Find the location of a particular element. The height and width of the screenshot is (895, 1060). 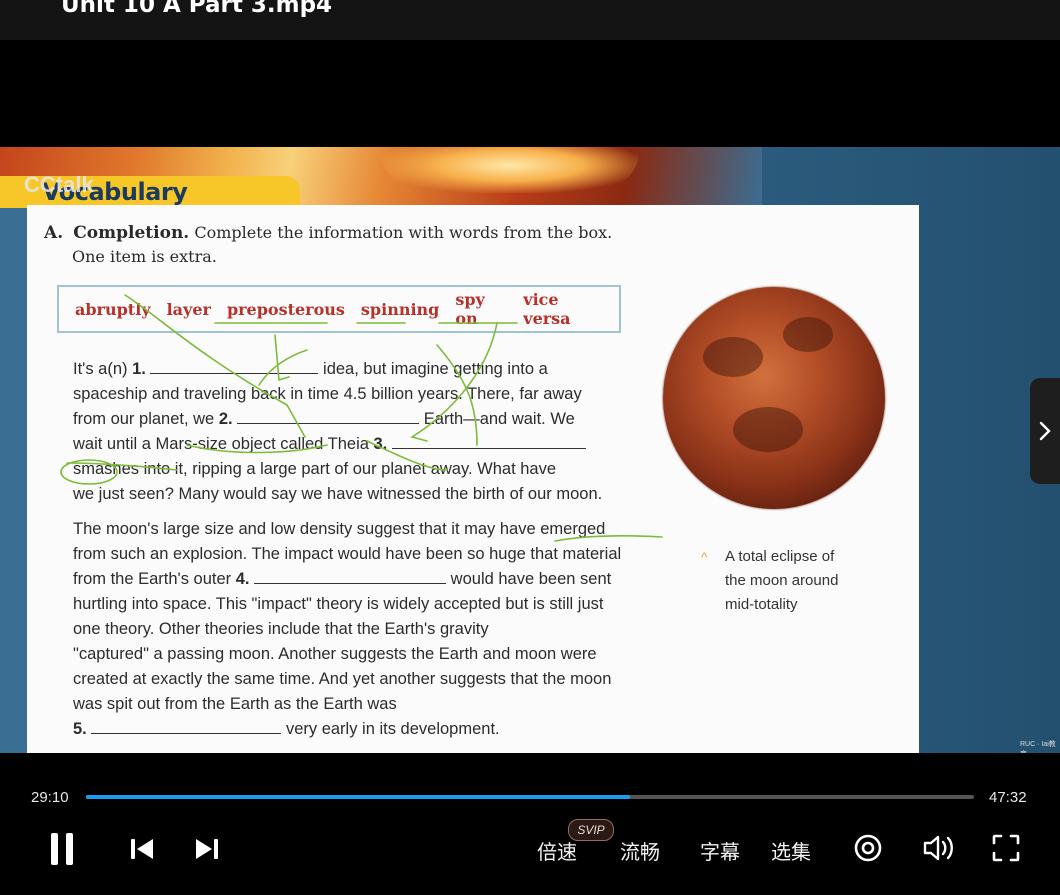

progress-fill is located at coordinates (358, 797).